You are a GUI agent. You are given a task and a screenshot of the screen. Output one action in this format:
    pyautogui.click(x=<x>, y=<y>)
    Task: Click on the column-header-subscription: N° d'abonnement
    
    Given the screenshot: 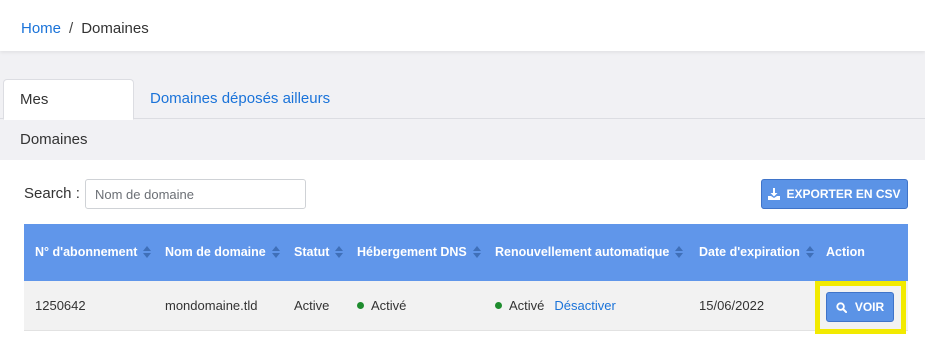 What is the action you would take?
    pyautogui.click(x=93, y=252)
    